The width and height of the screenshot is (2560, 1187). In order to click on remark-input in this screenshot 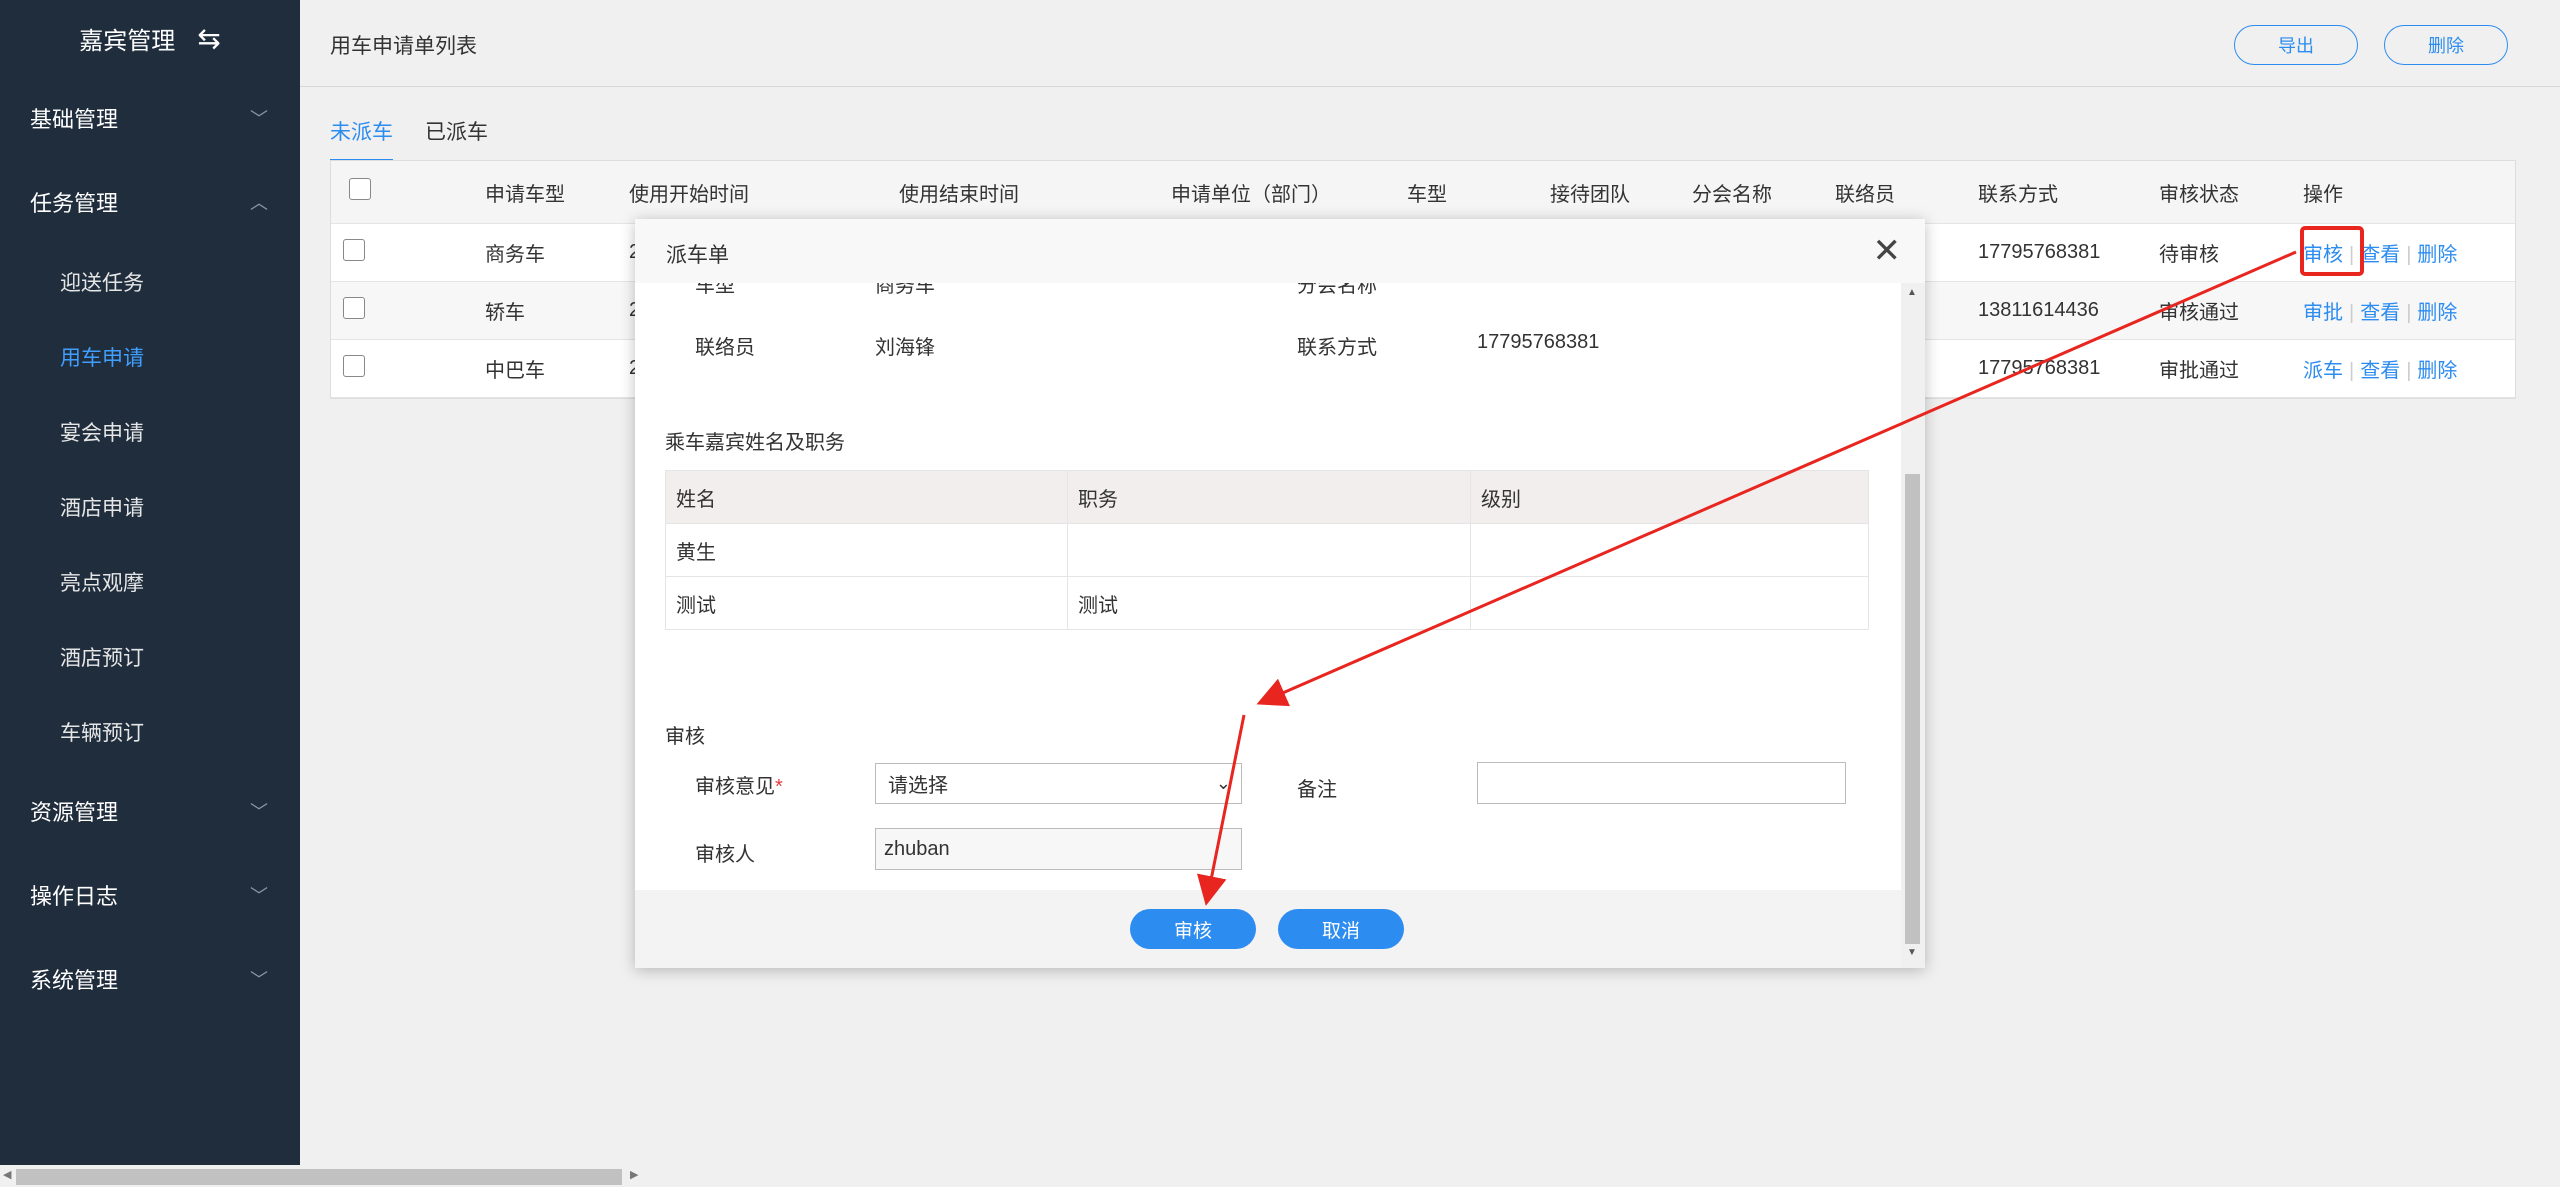, I will do `click(1661, 783)`.